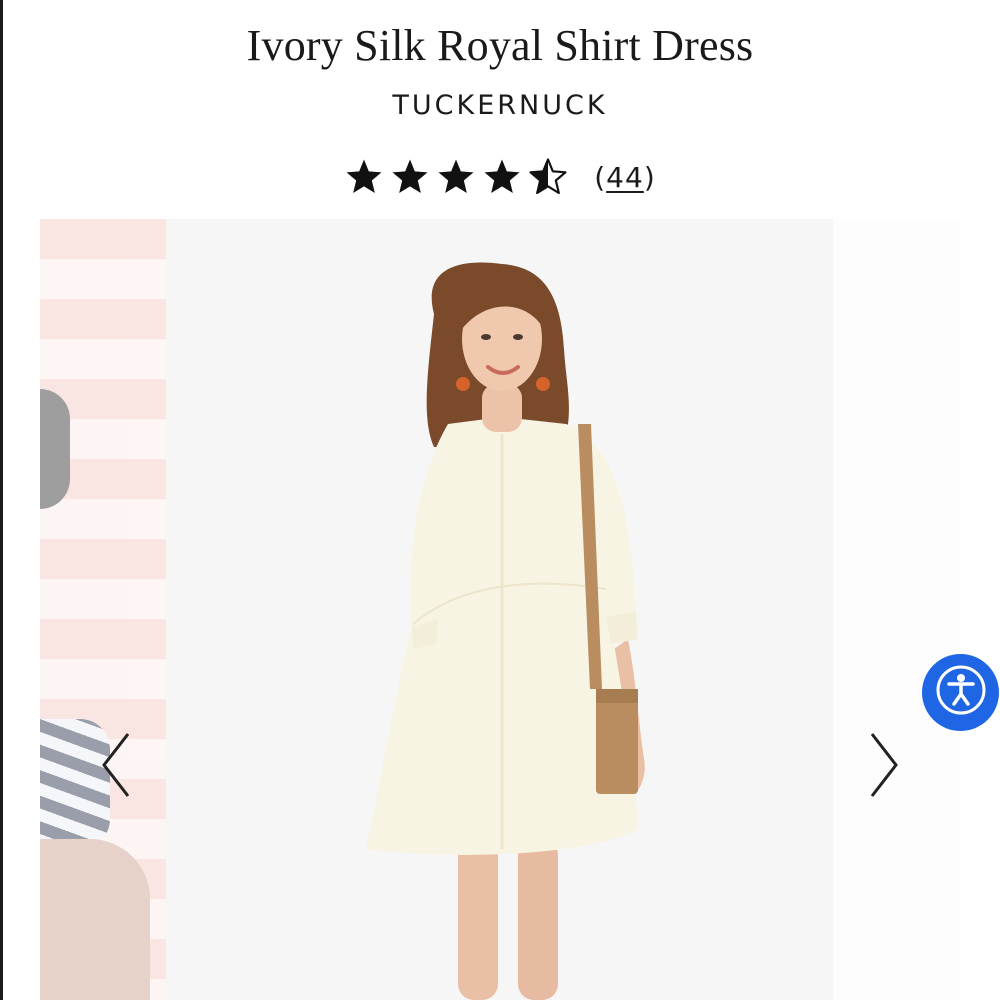 The width and height of the screenshot is (1000, 1000). What do you see at coordinates (1, 500) in the screenshot?
I see `page-left-edge` at bounding box center [1, 500].